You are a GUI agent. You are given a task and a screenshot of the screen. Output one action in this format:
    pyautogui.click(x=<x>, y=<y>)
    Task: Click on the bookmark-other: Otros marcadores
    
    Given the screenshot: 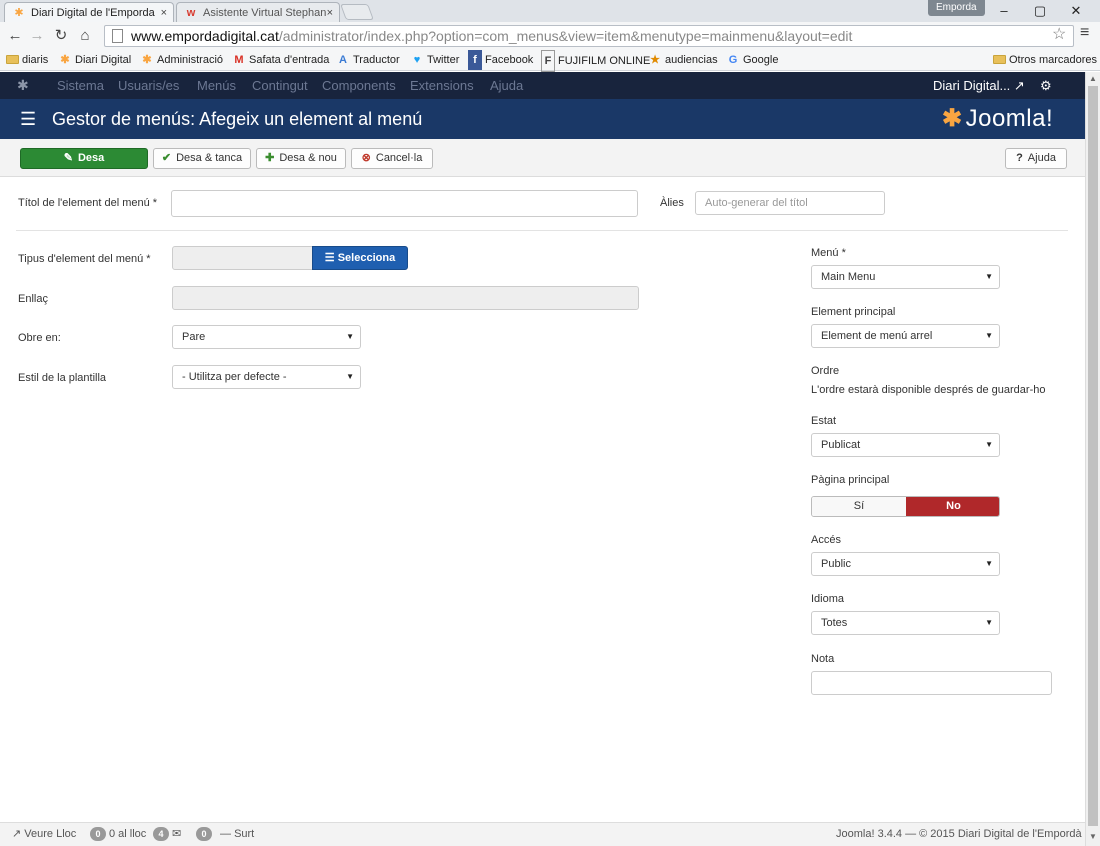 What is the action you would take?
    pyautogui.click(x=1045, y=60)
    